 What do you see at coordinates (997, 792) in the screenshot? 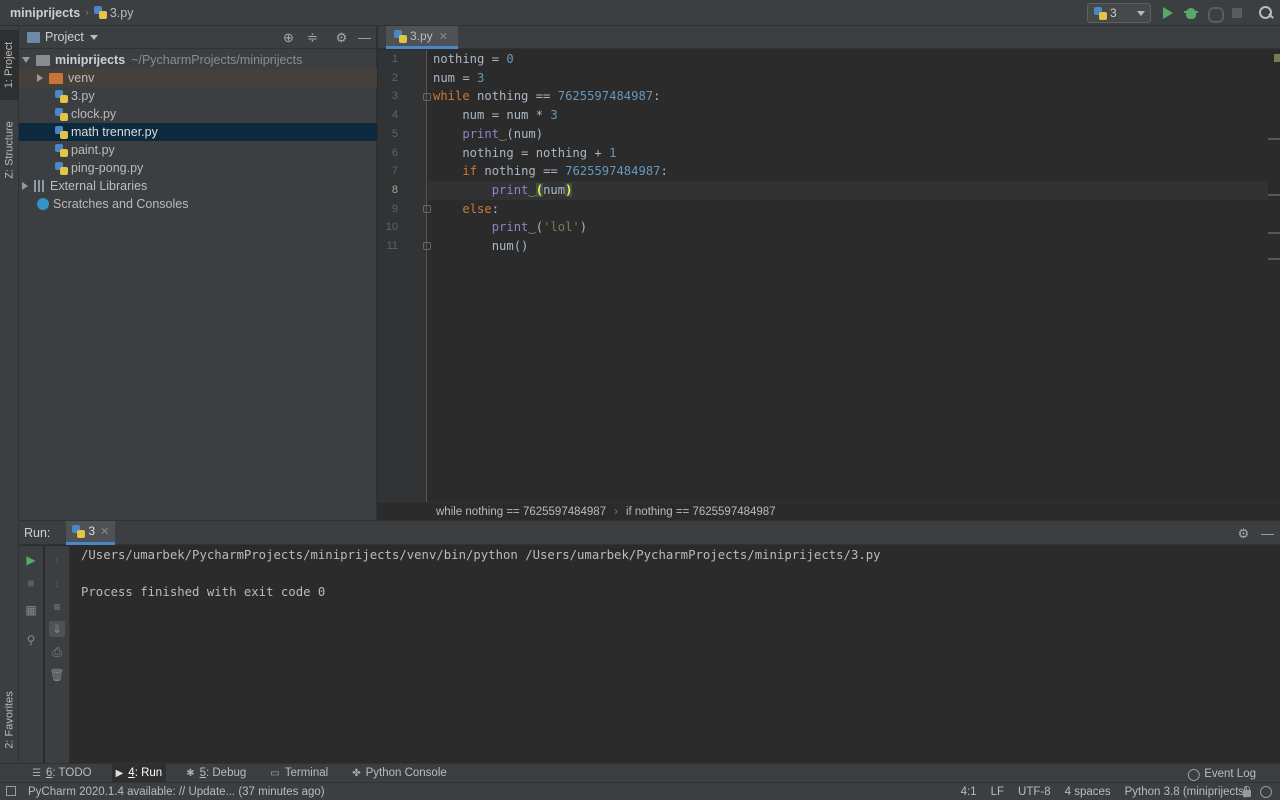
I see `line-separator: LF` at bounding box center [997, 792].